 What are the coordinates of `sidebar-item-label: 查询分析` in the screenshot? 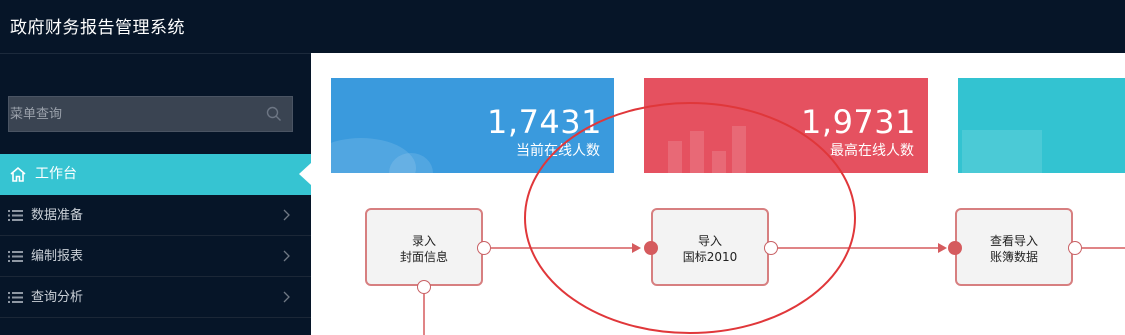 It's located at (57, 297).